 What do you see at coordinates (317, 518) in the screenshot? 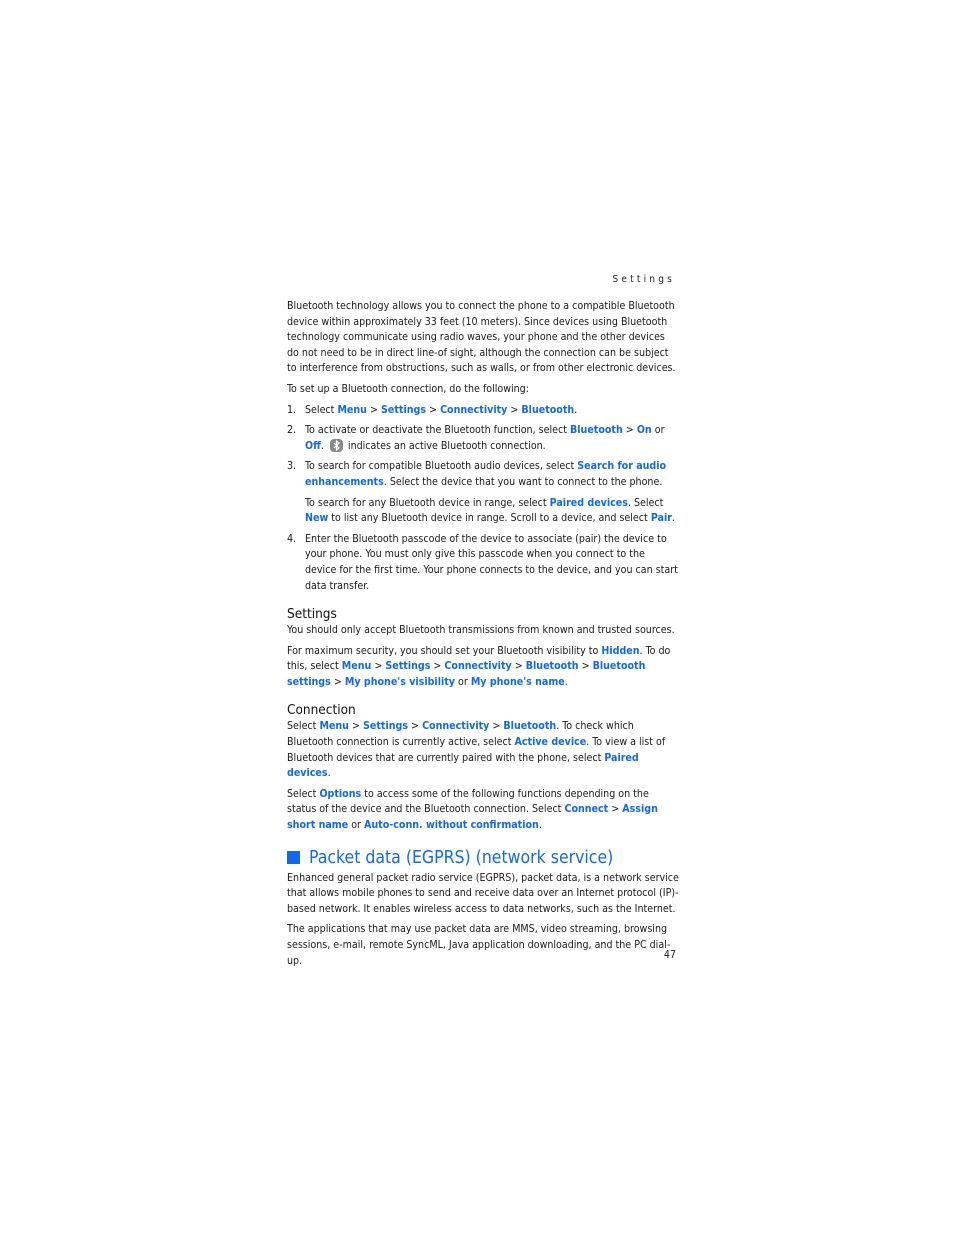
I see `option-new: New` at bounding box center [317, 518].